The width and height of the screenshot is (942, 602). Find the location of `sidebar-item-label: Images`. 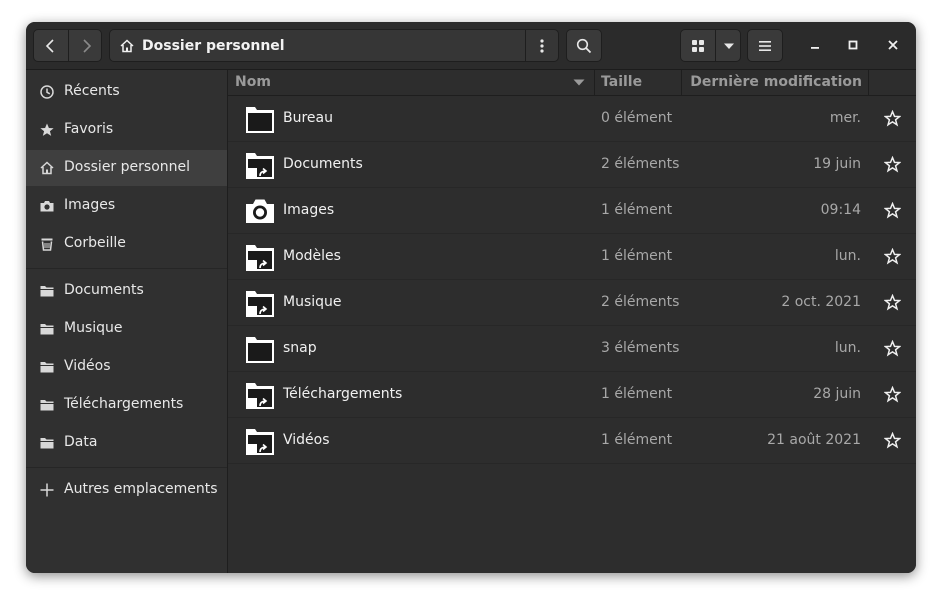

sidebar-item-label: Images is located at coordinates (90, 205).